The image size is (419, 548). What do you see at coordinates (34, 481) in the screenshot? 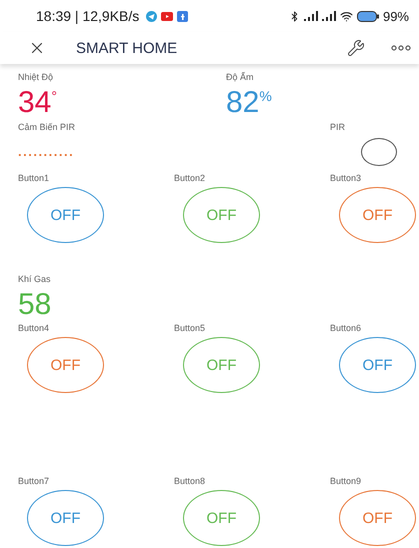
I see `widget-label: Button7` at bounding box center [34, 481].